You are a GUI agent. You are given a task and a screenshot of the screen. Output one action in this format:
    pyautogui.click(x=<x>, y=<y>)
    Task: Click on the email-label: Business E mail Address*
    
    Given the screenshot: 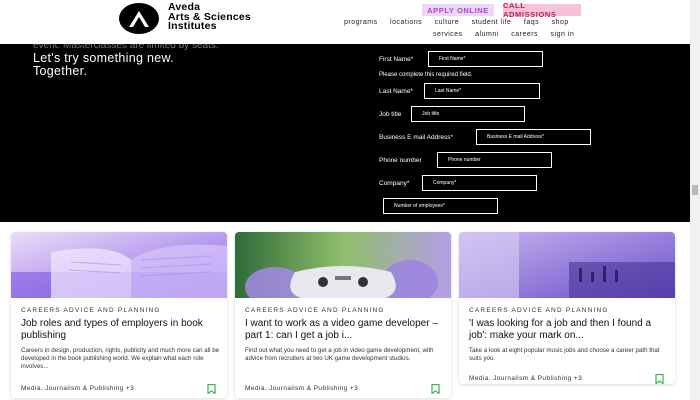 What is the action you would take?
    pyautogui.click(x=416, y=137)
    